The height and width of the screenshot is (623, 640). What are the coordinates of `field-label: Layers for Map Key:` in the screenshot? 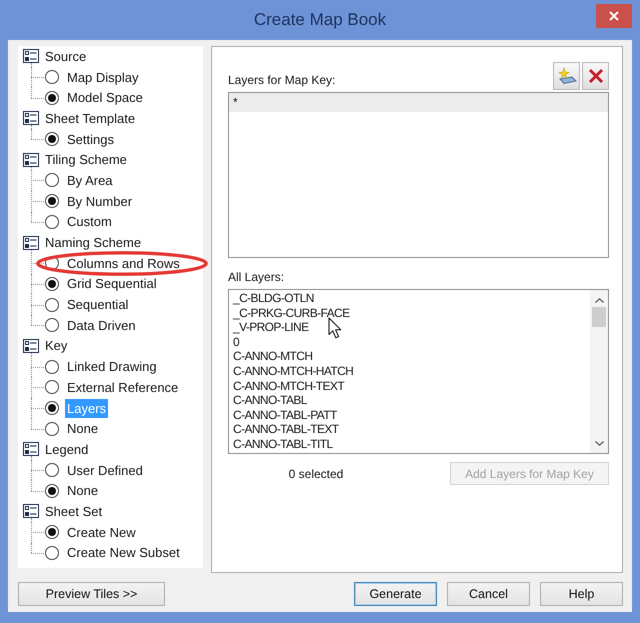 It's located at (282, 81).